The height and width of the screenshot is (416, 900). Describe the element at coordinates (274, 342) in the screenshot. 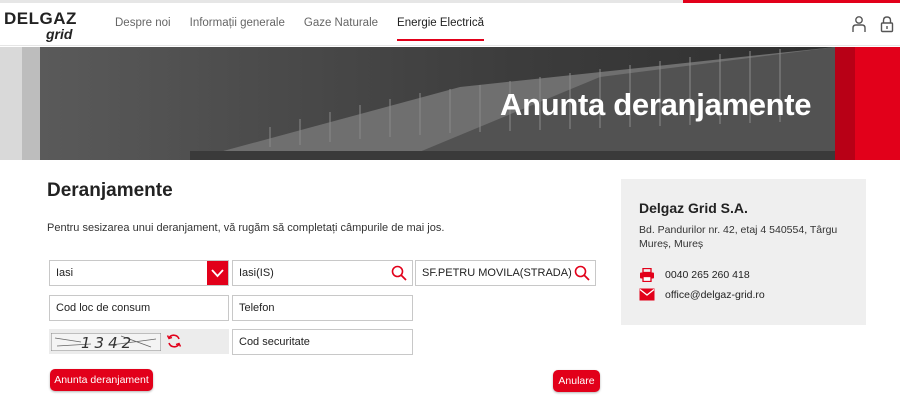

I see `security-code-placeholder: Cod securitate` at that location.